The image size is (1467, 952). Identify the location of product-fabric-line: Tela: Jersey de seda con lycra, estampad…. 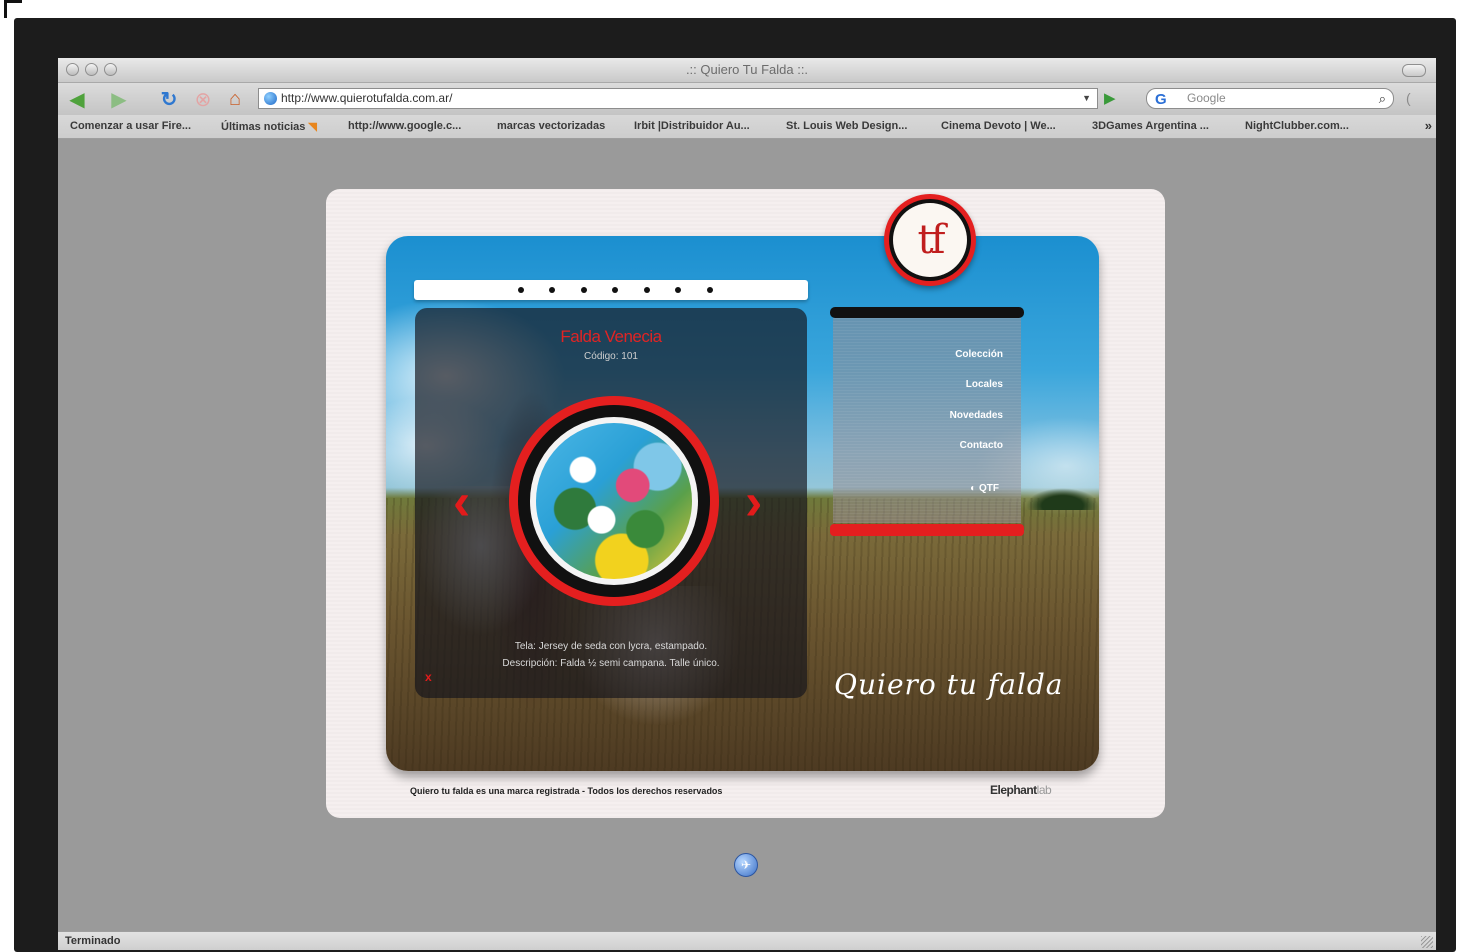
(611, 646).